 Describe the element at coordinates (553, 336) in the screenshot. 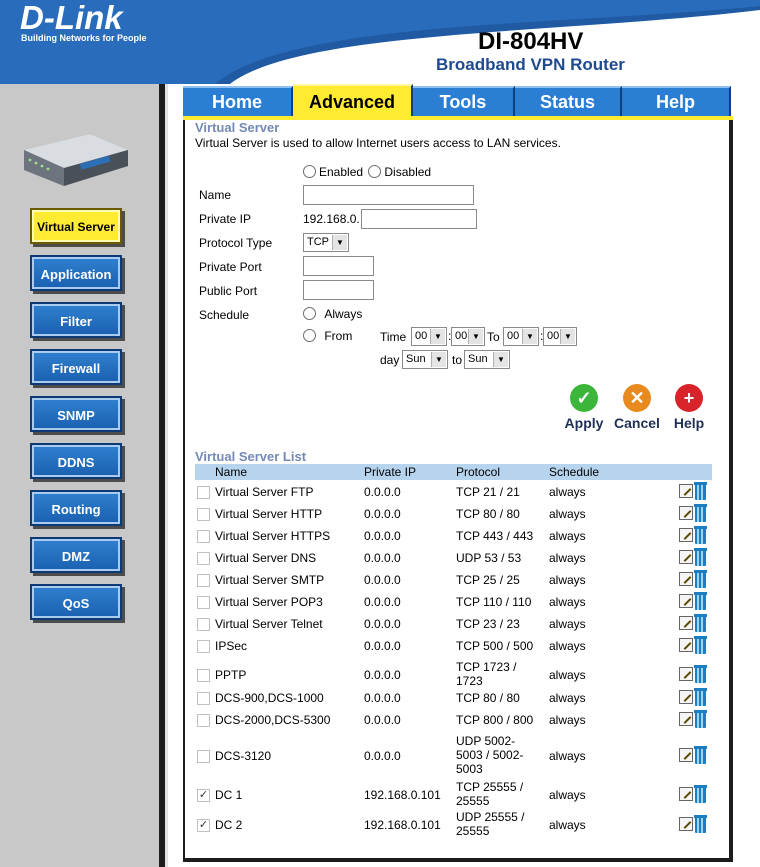

I see `time-to-minute-value: 00` at that location.